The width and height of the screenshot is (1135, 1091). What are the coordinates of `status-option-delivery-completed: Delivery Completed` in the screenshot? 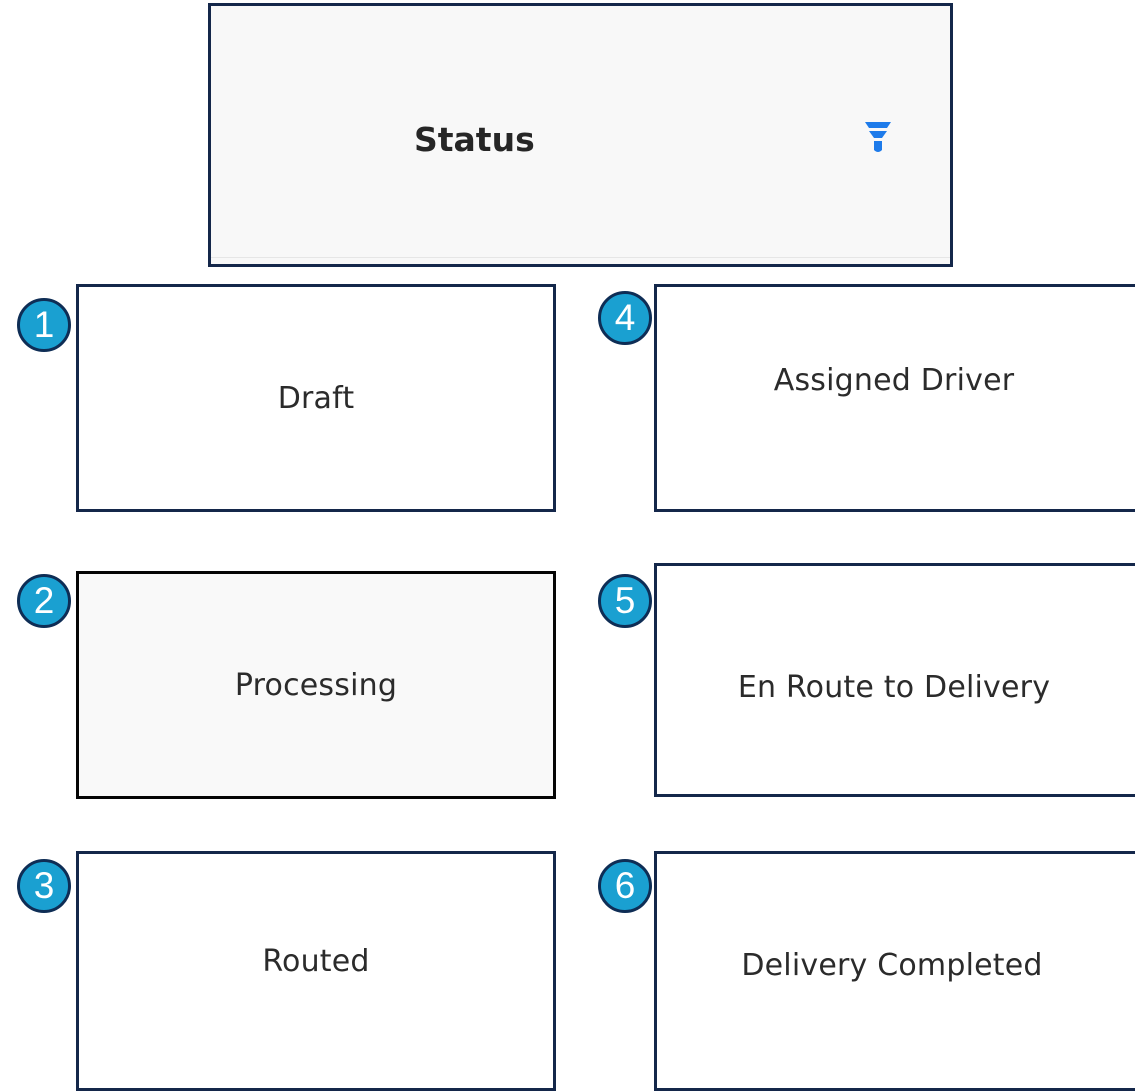 It's located at (894, 971).